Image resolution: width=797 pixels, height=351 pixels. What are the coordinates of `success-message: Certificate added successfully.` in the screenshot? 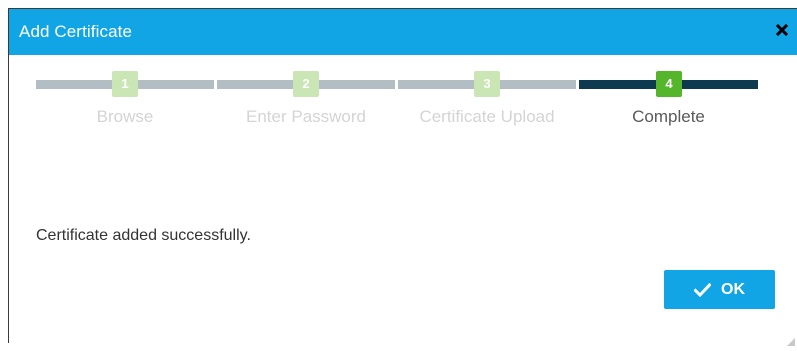 It's located at (143, 235).